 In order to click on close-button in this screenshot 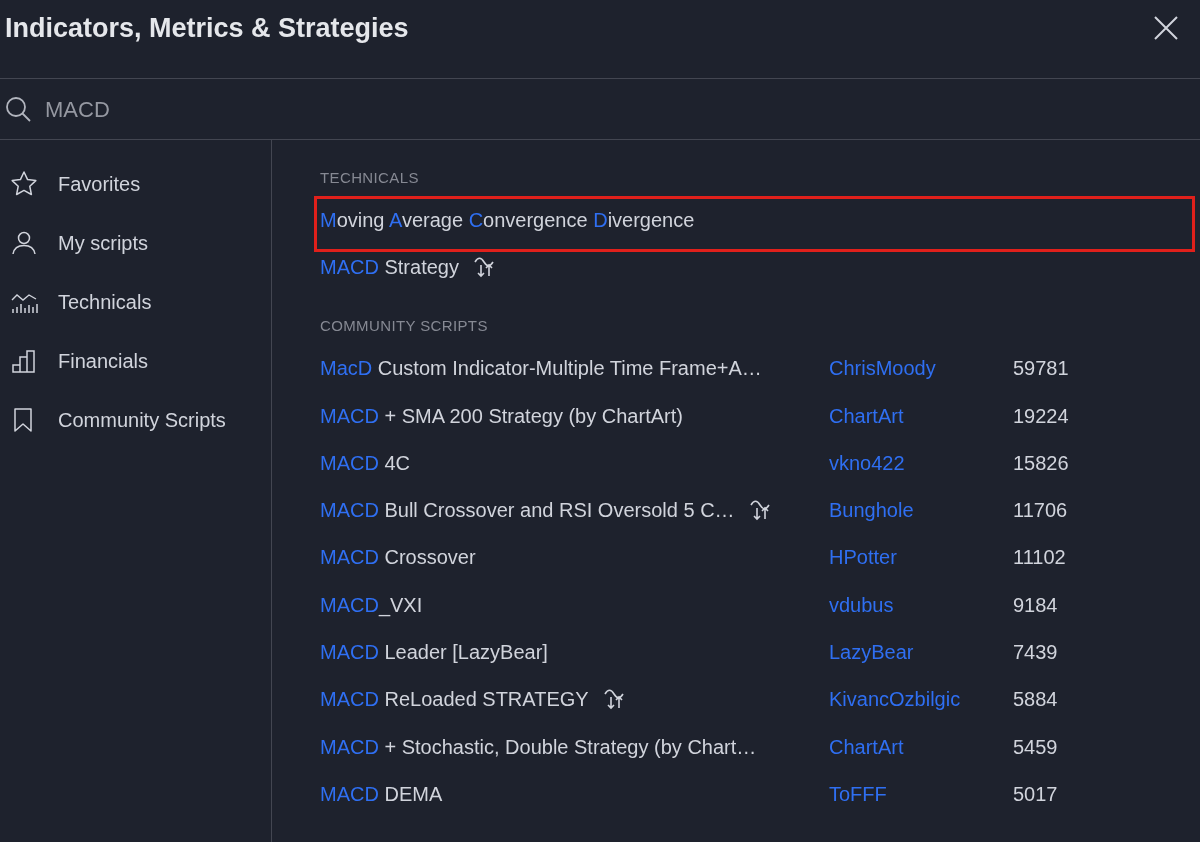, I will do `click(1166, 28)`.